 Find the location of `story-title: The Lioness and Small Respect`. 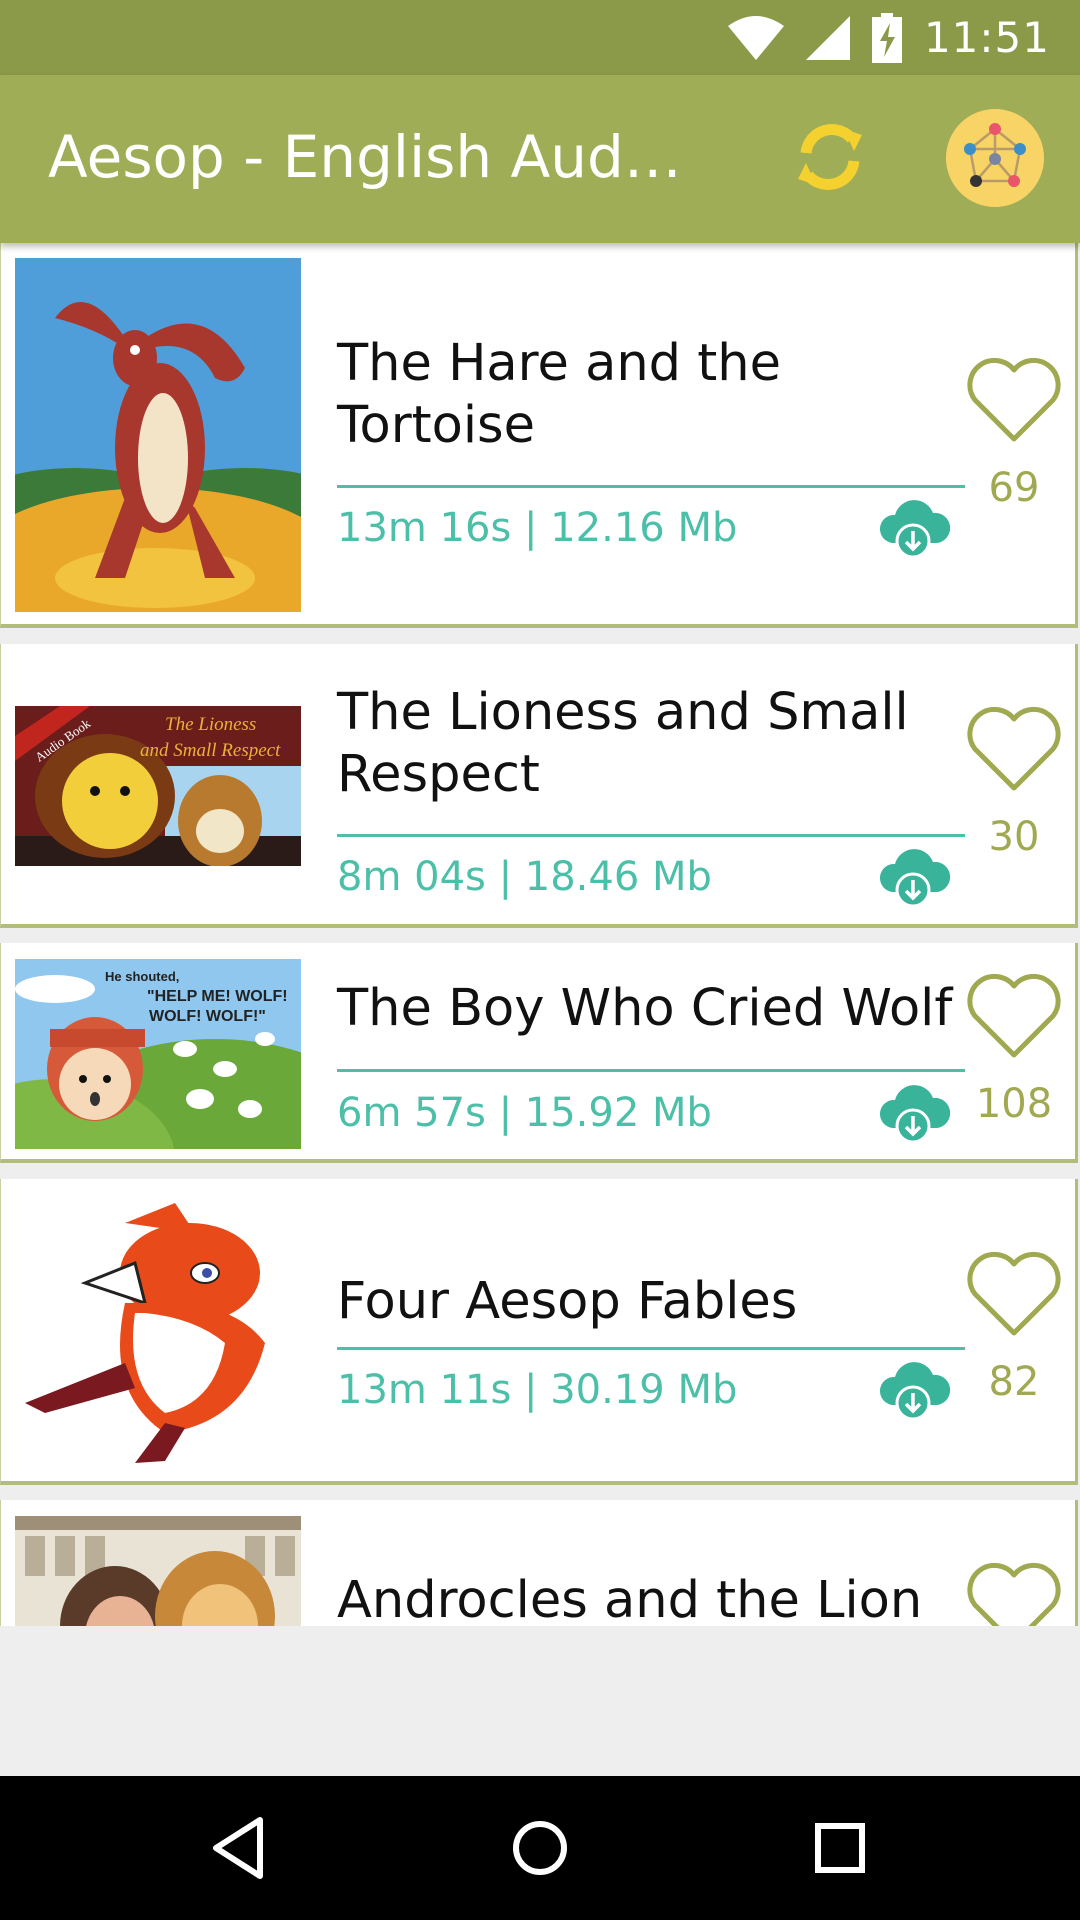

story-title: The Lioness and Small Respect is located at coordinates (652, 744).